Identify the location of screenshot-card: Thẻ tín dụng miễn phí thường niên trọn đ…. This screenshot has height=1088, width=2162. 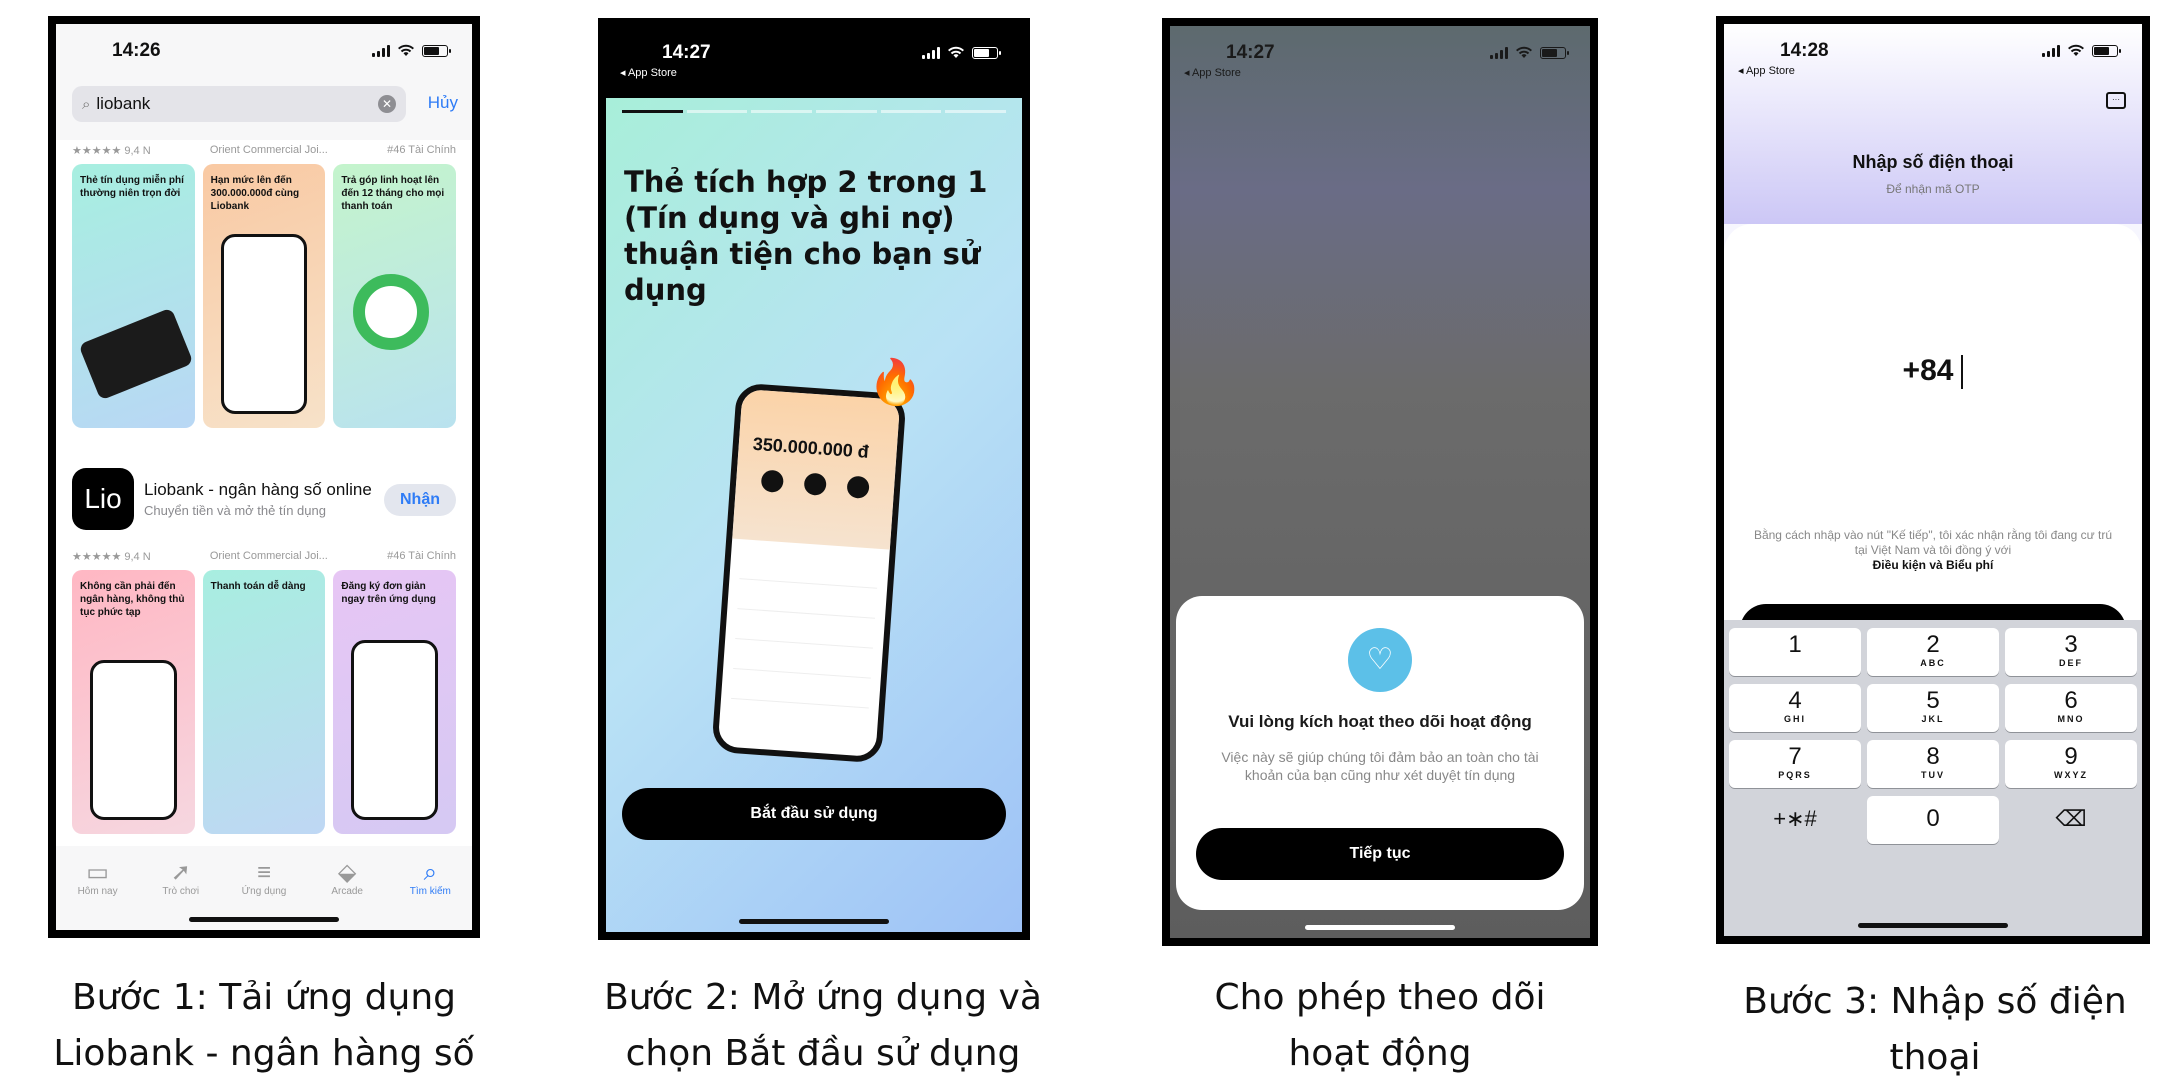
(133, 296).